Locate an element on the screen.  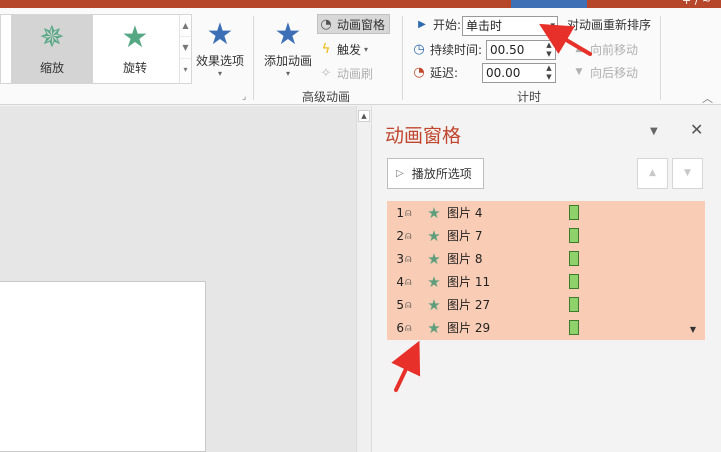
gallery-item-rotate: ★ 旋转 is located at coordinates (135, 49).